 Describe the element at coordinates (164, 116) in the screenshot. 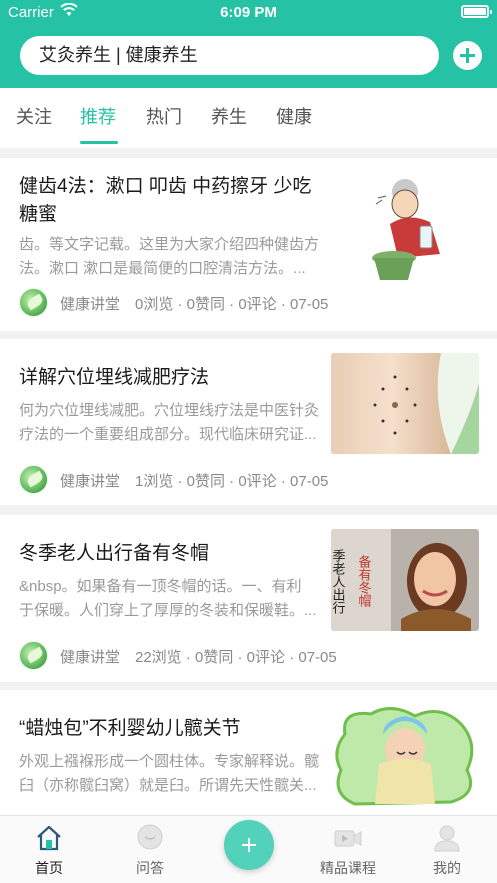

I see `tab-hot: 热门` at that location.